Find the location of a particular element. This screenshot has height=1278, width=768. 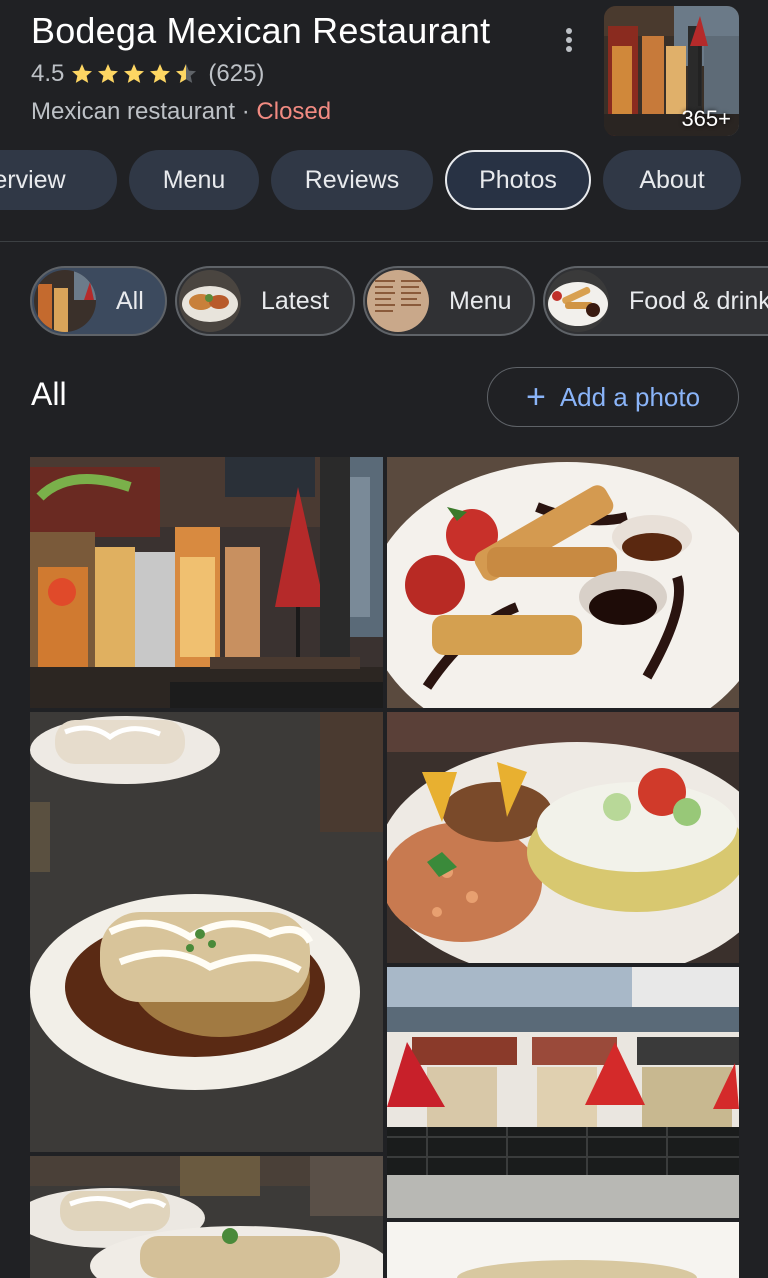

photo-churros-dessert is located at coordinates (563, 582).